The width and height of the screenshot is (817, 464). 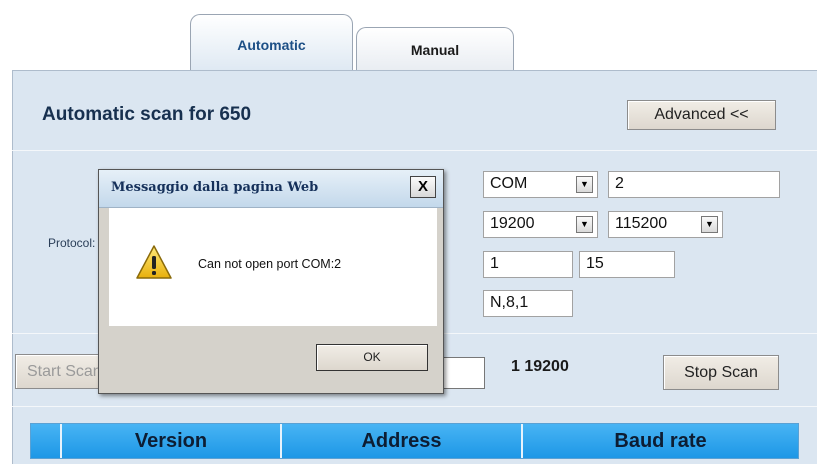 What do you see at coordinates (72, 243) in the screenshot?
I see `protocol-label: Protocol:` at bounding box center [72, 243].